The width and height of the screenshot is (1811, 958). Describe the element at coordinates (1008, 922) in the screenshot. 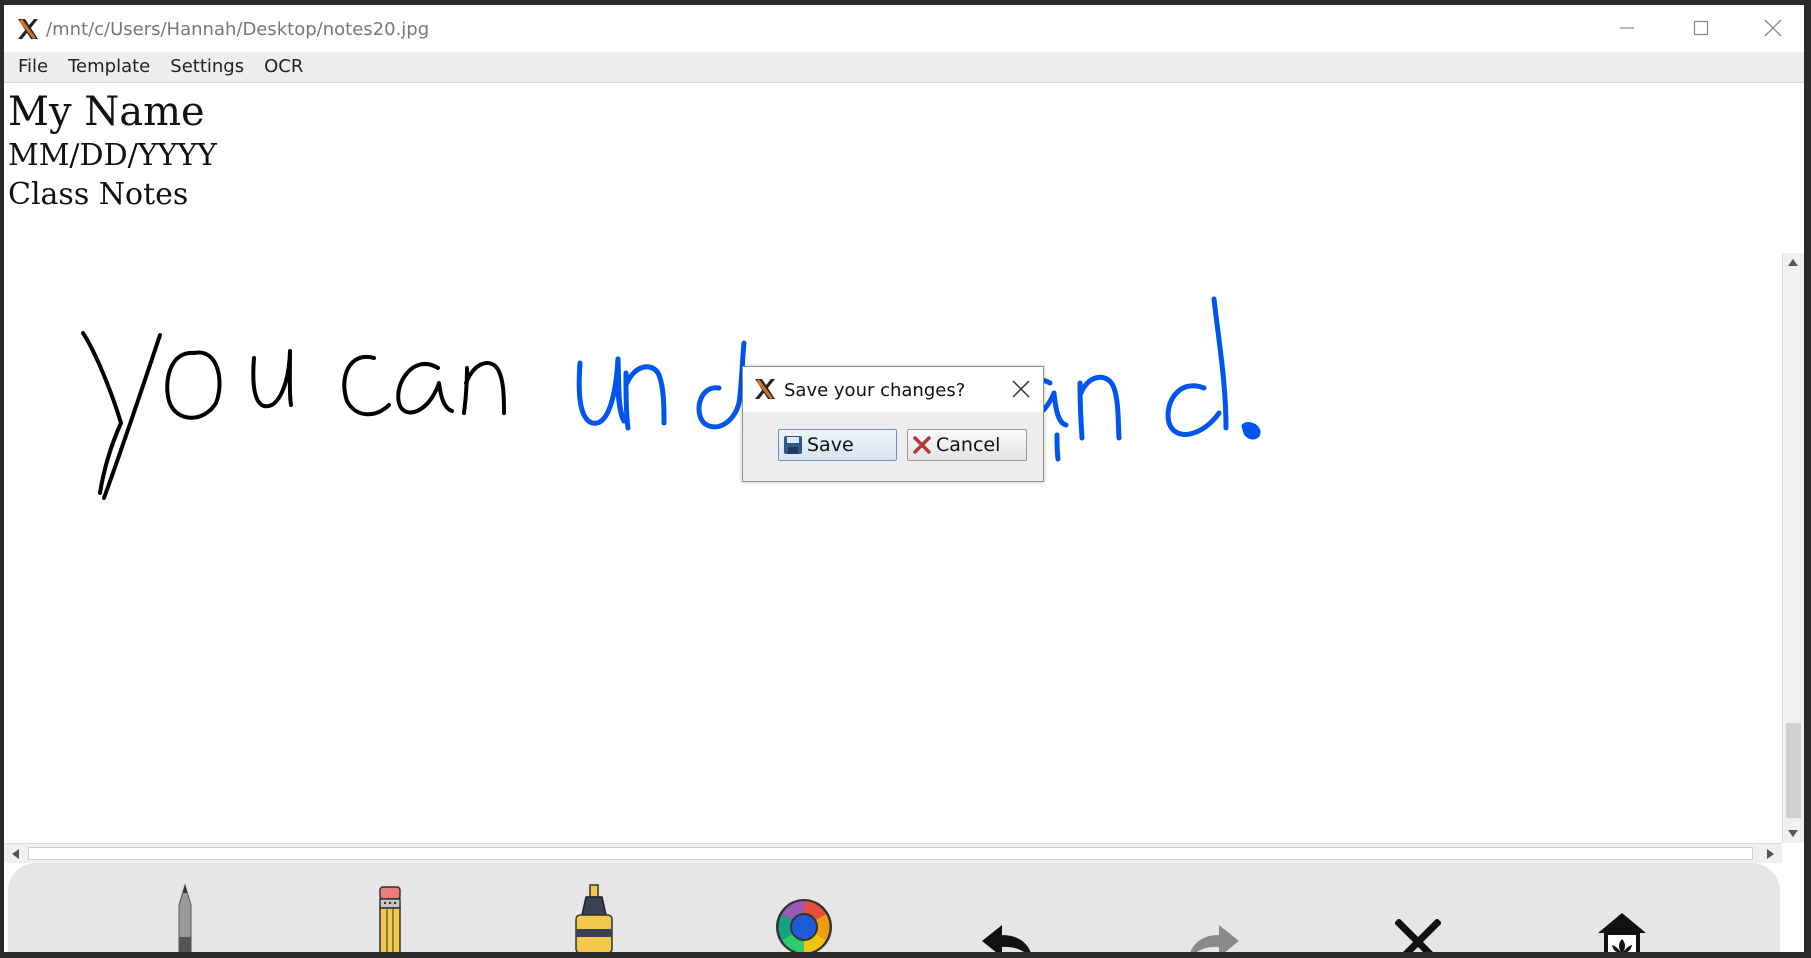

I see `undo-button` at that location.